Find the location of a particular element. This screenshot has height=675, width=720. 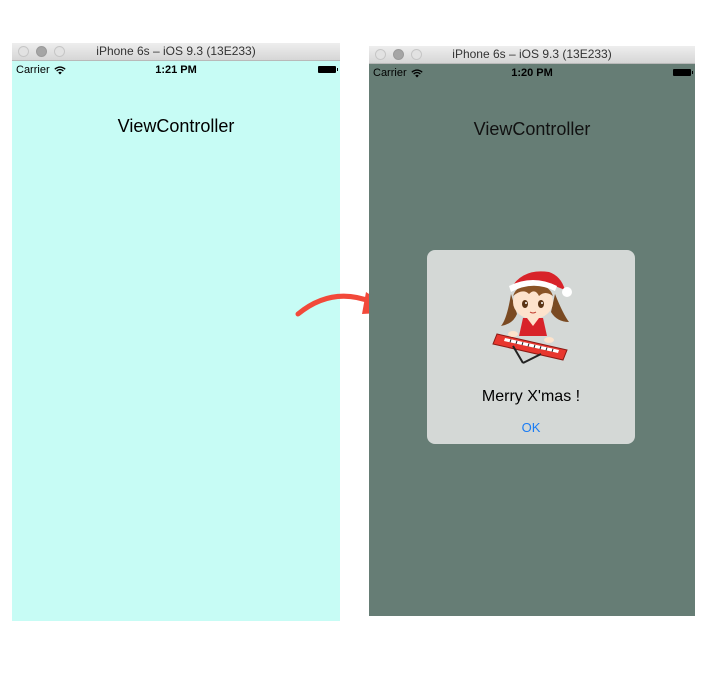

ok-button: OK is located at coordinates (531, 427).